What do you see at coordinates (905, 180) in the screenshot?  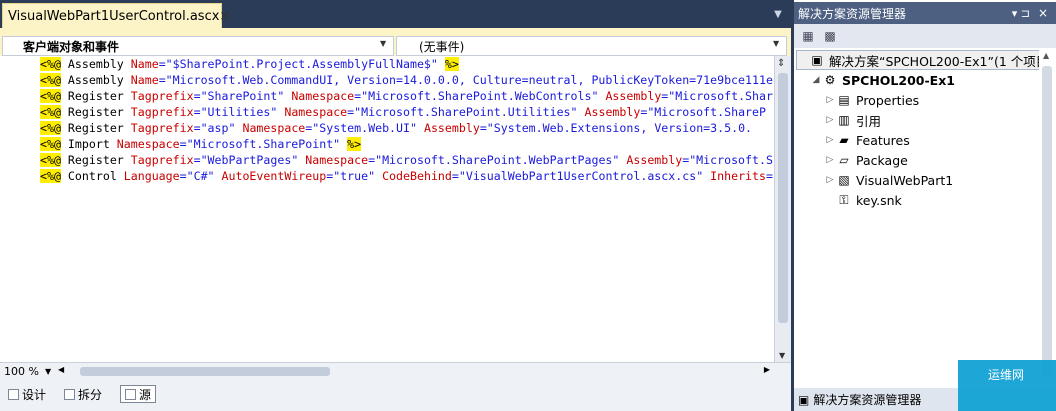 I see `tree-item-label: VisualWebPart1` at bounding box center [905, 180].